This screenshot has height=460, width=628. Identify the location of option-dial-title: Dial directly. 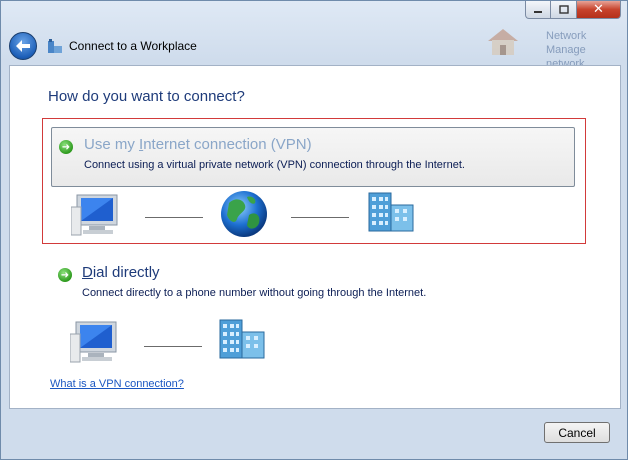
(121, 272).